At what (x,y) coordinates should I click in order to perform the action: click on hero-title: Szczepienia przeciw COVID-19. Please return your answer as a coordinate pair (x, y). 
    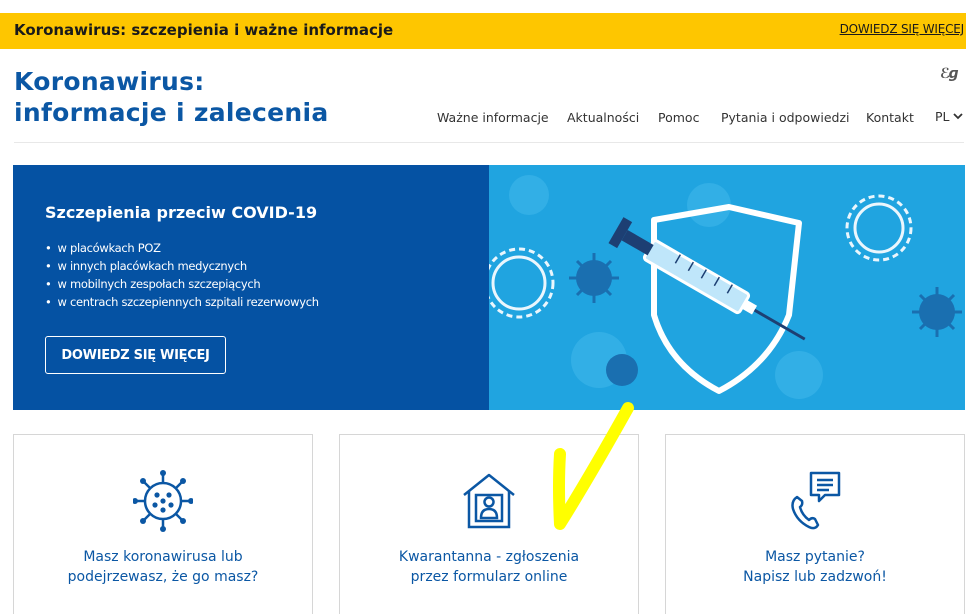
    Looking at the image, I should click on (181, 212).